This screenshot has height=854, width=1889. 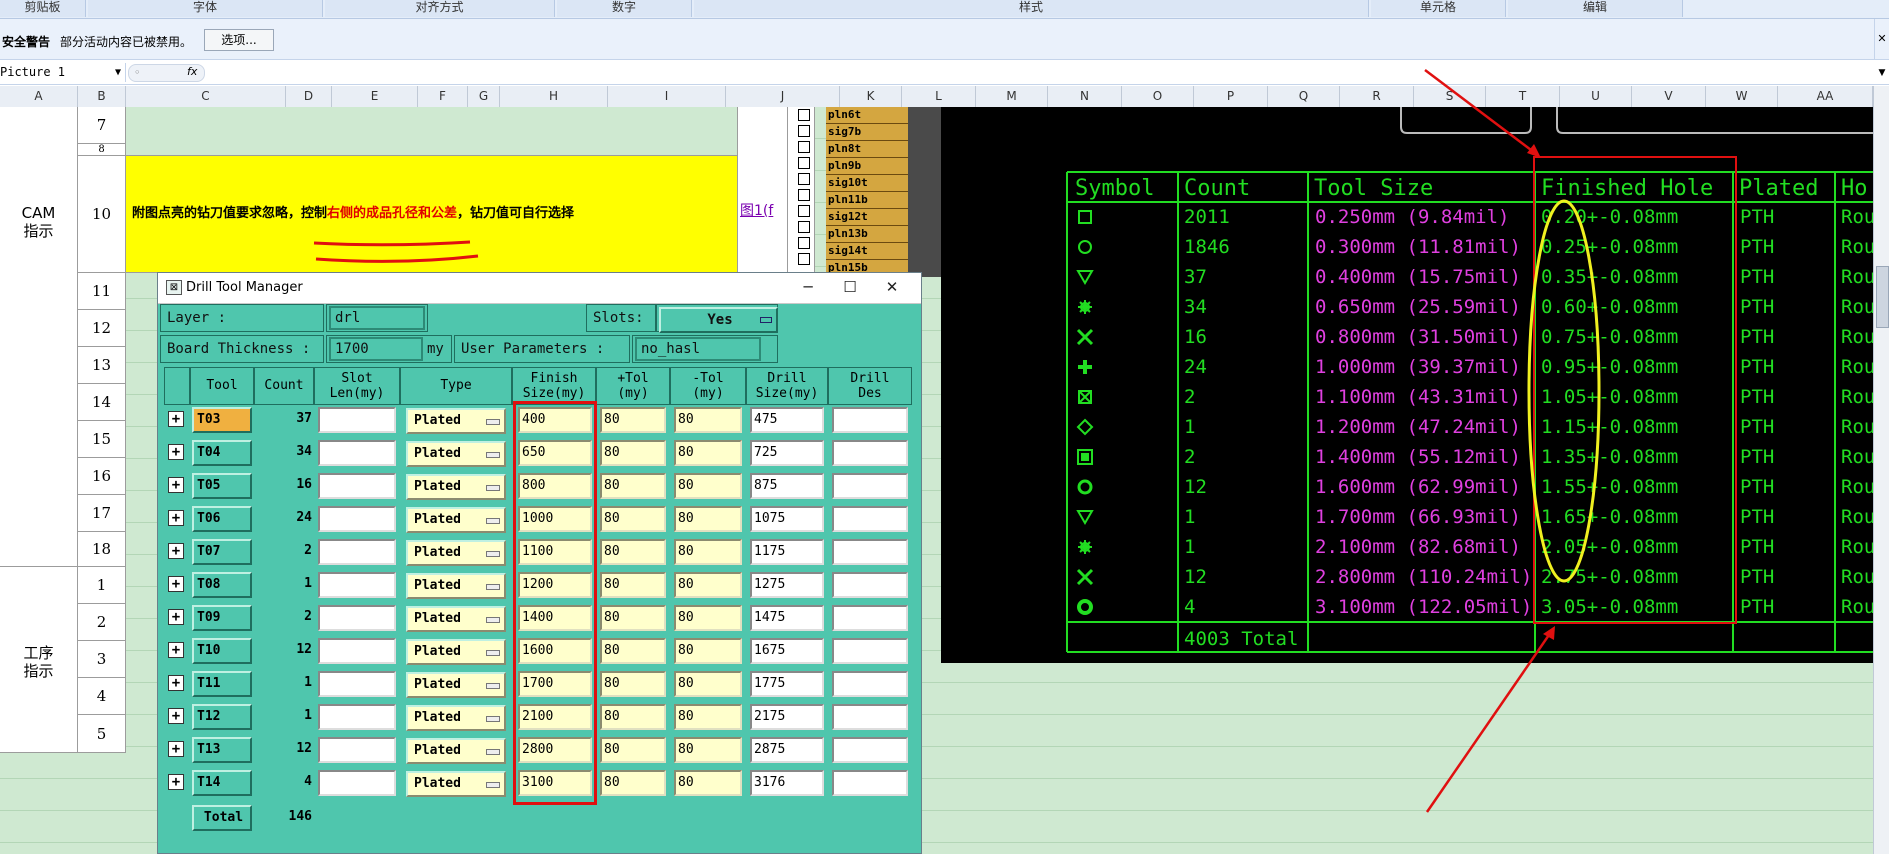 What do you see at coordinates (787, 684) in the screenshot?
I see `drill-size-input: 1775` at bounding box center [787, 684].